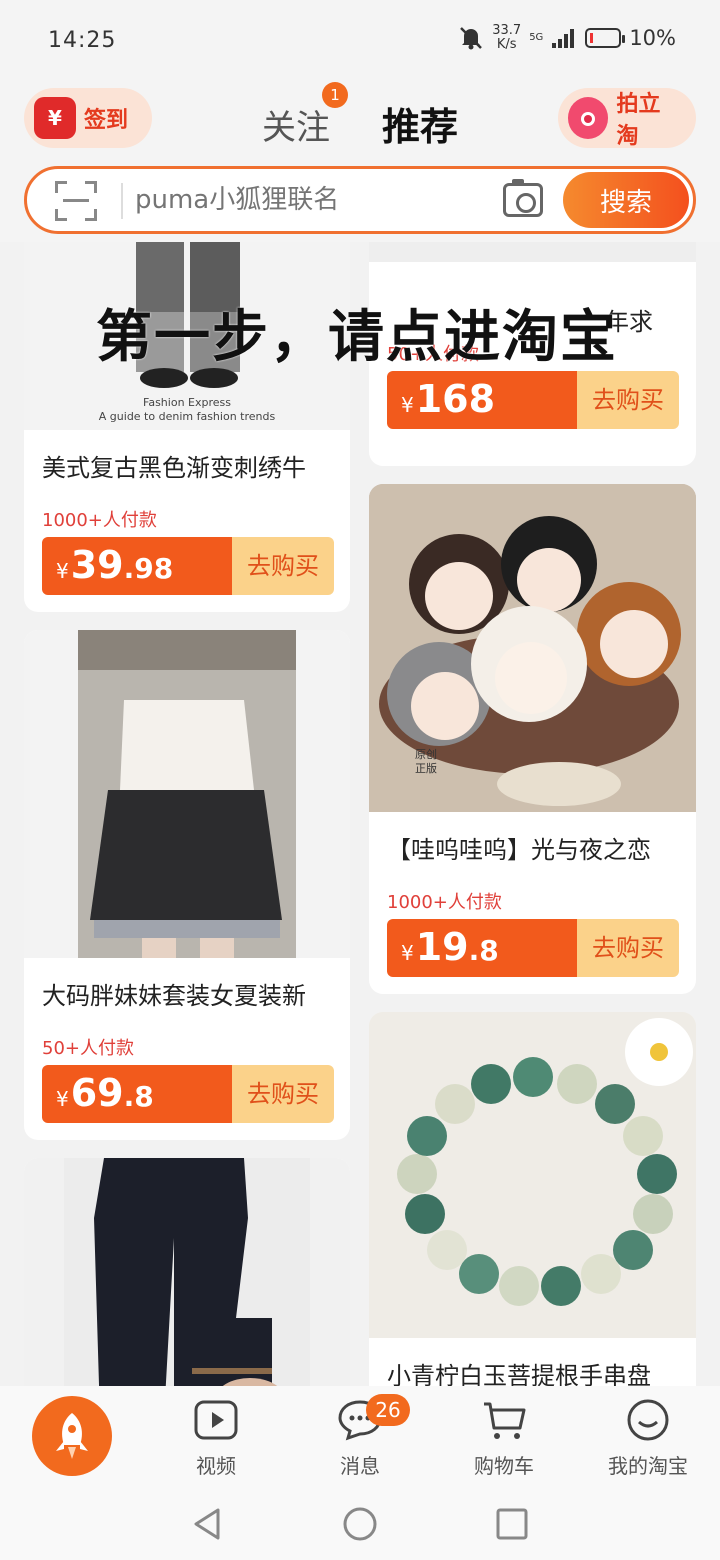 Image resolution: width=720 pixels, height=1560 pixels. What do you see at coordinates (106, 120) in the screenshot?
I see `checkin-label: 签到` at bounding box center [106, 120].